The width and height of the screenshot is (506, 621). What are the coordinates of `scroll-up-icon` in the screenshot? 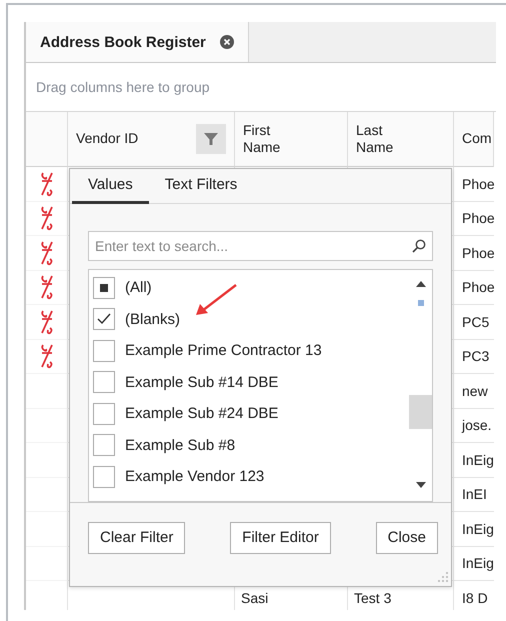 It's located at (421, 284).